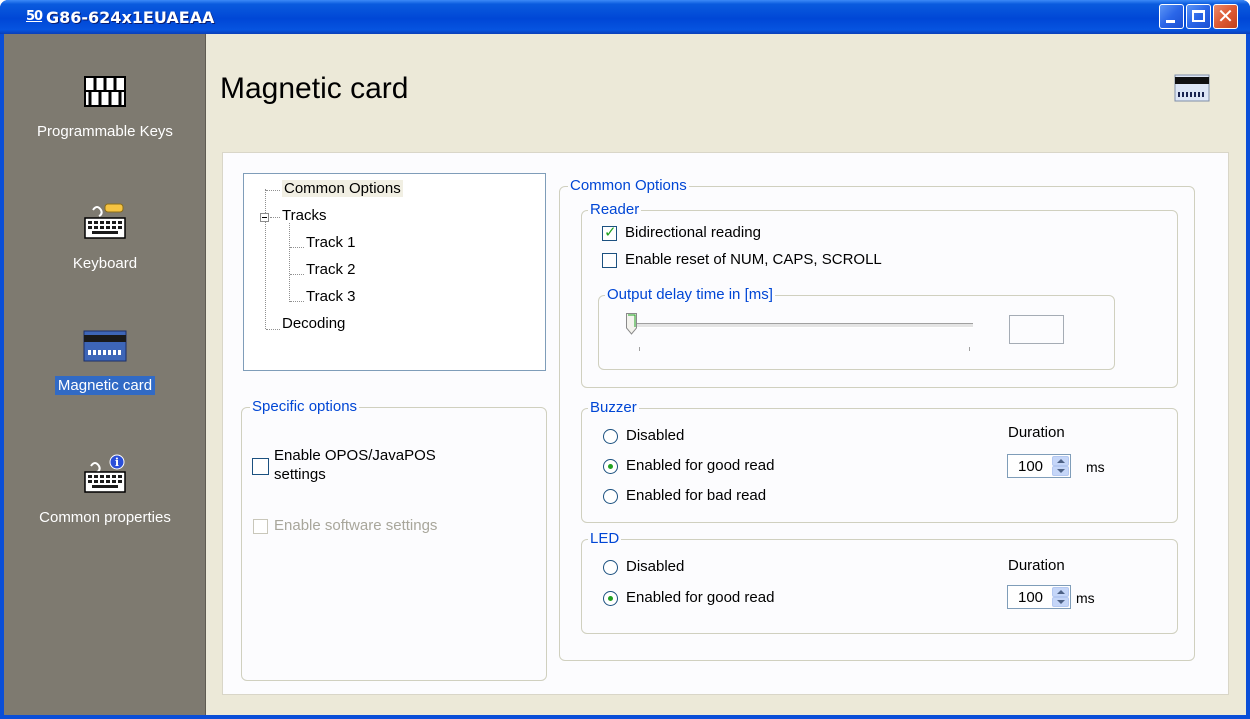 The width and height of the screenshot is (1250, 719). What do you see at coordinates (631, 324) in the screenshot?
I see `delay-slider-thumb` at bounding box center [631, 324].